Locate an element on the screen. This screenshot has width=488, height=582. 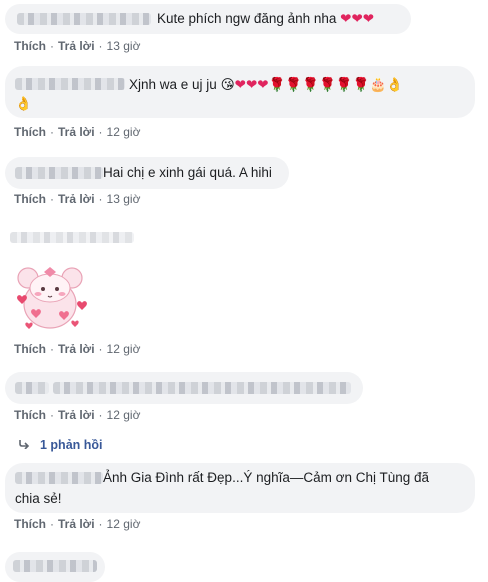
reply-arrow-icon is located at coordinates (24, 445).